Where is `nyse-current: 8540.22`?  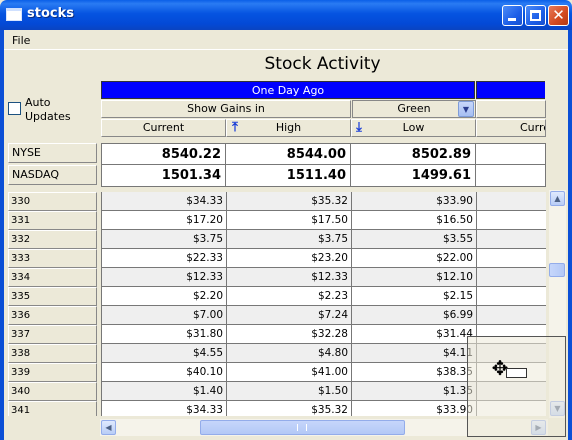
nyse-current: 8540.22 is located at coordinates (163, 154).